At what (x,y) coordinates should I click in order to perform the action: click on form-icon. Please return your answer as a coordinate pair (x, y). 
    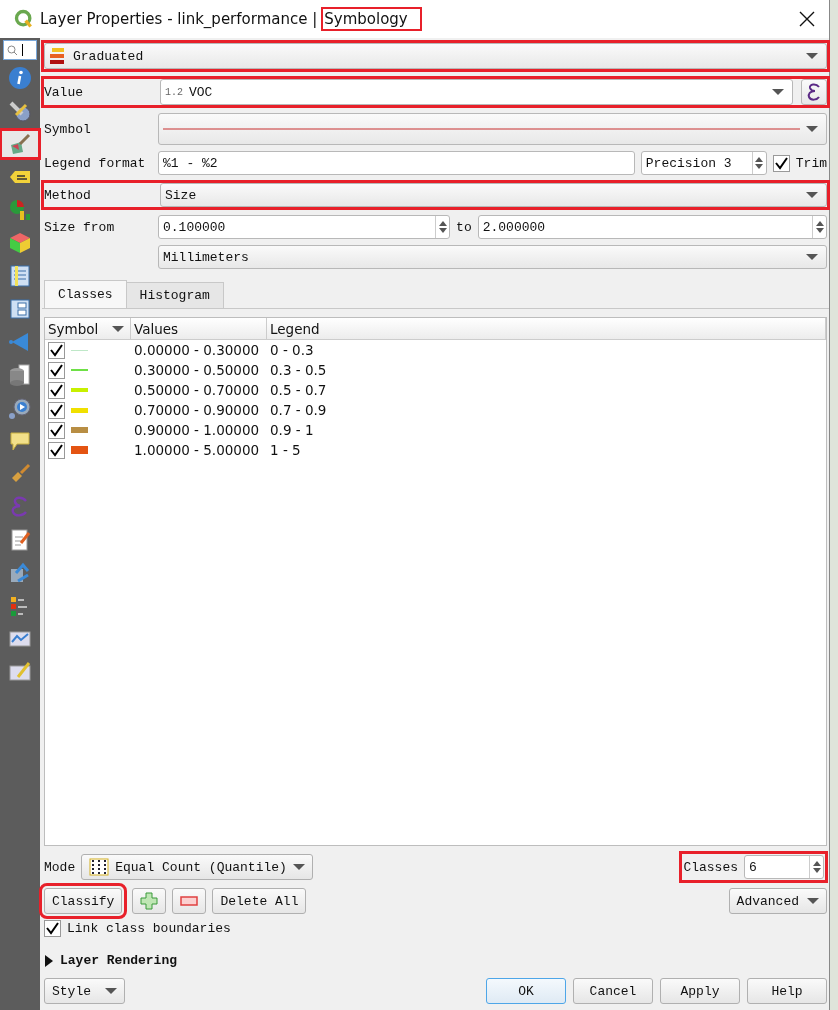
    Looking at the image, I should click on (20, 309).